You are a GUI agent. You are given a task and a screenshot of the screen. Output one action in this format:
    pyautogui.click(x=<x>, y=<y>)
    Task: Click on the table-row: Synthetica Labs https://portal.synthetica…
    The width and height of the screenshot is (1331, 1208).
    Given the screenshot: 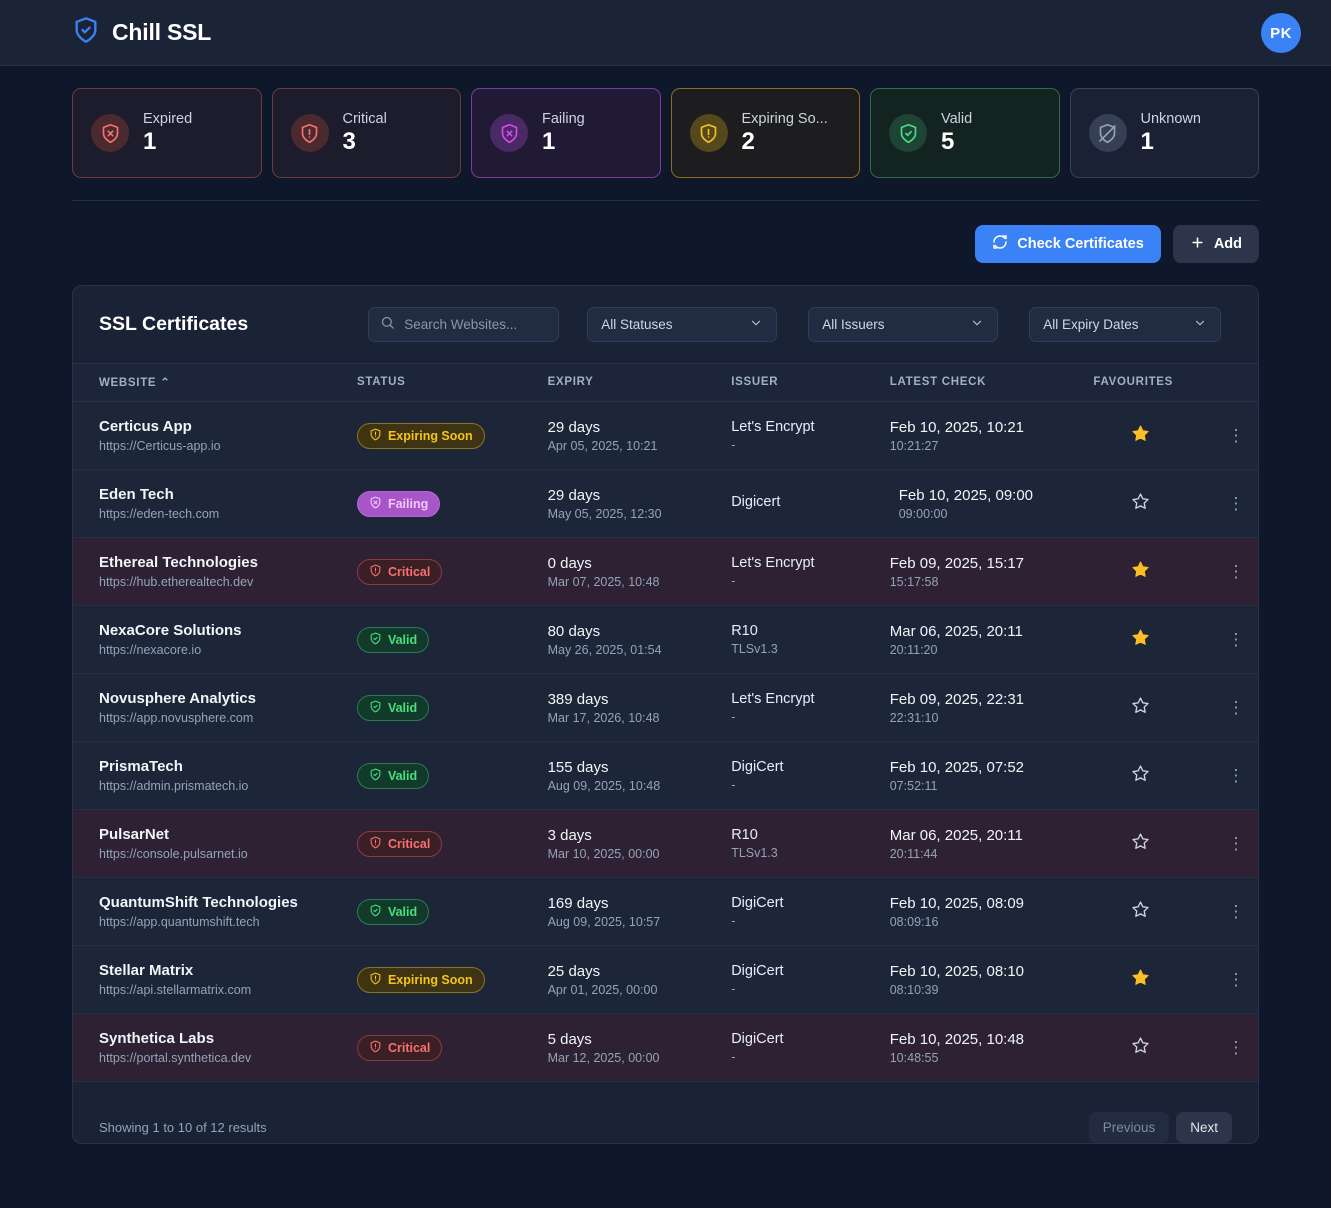 What is the action you would take?
    pyautogui.click(x=665, y=1047)
    